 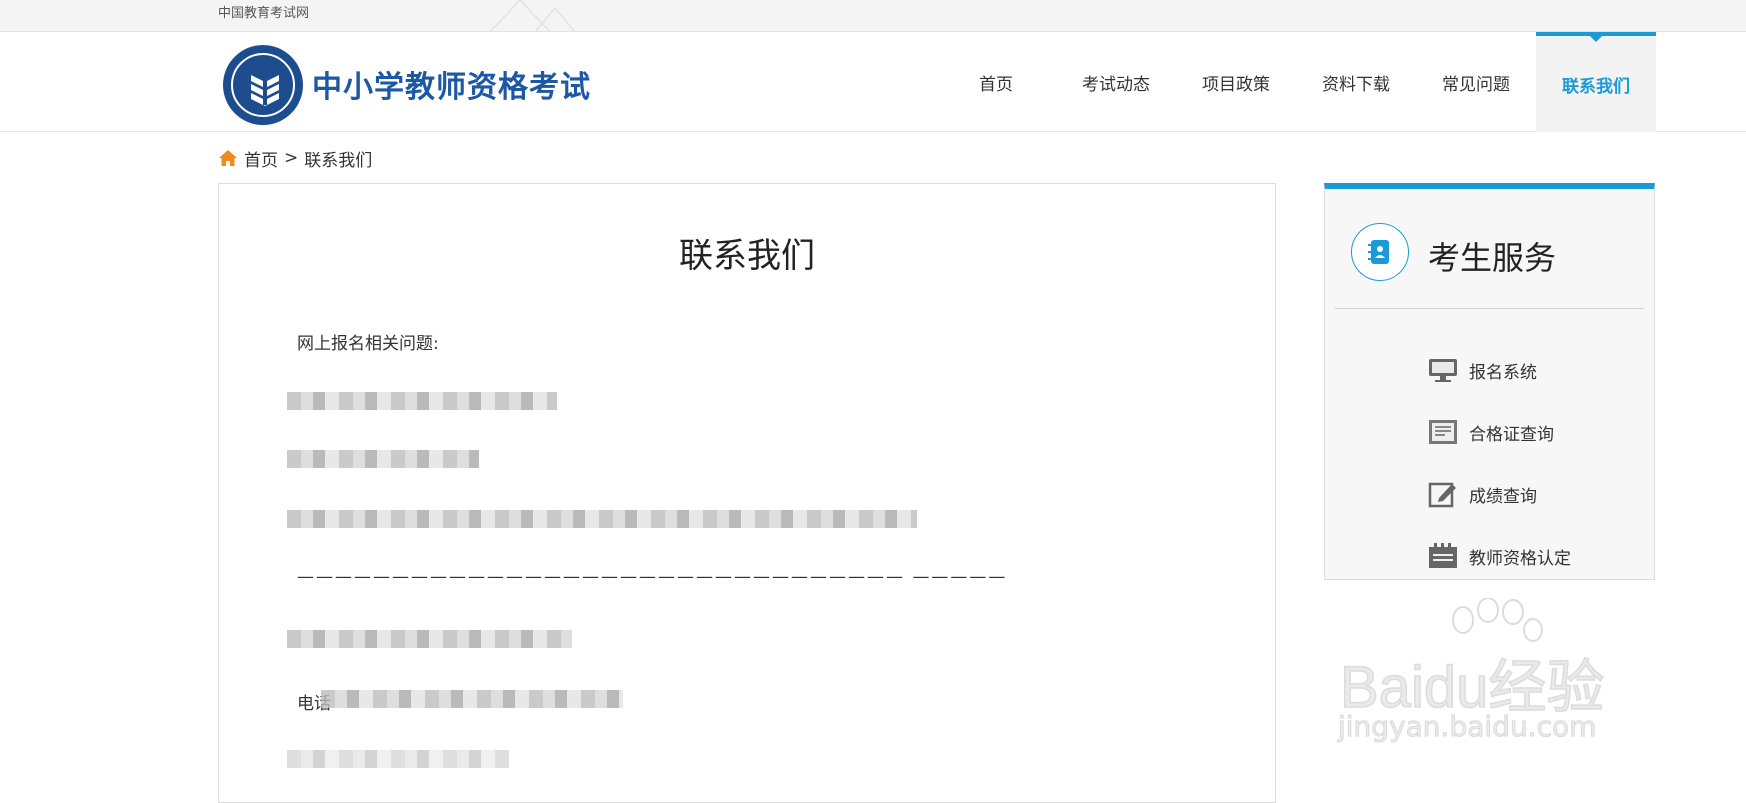 I want to click on nav-label: 首页, so click(x=996, y=84).